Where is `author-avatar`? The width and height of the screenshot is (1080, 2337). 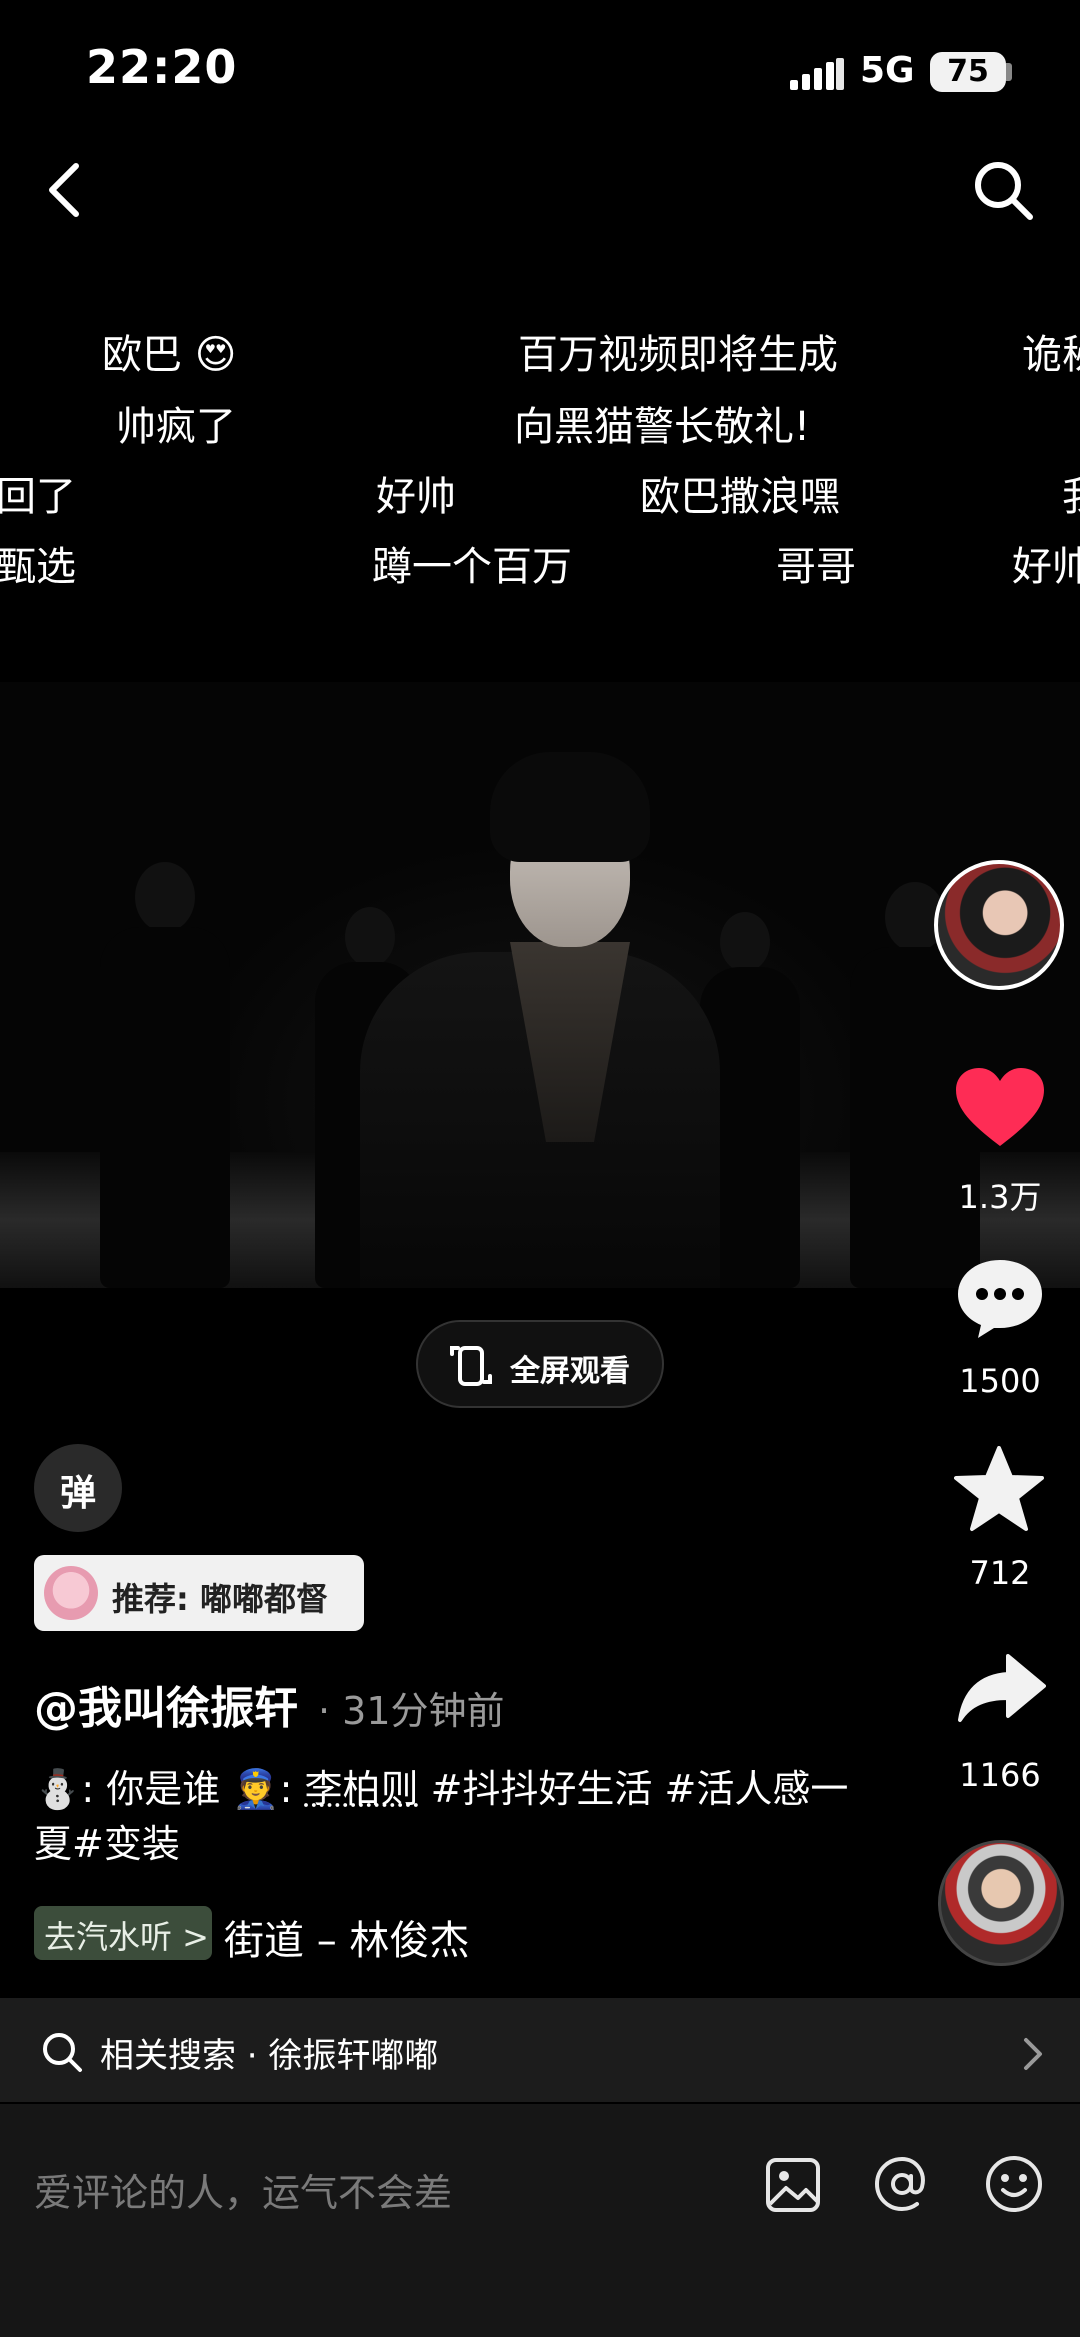 author-avatar is located at coordinates (999, 925).